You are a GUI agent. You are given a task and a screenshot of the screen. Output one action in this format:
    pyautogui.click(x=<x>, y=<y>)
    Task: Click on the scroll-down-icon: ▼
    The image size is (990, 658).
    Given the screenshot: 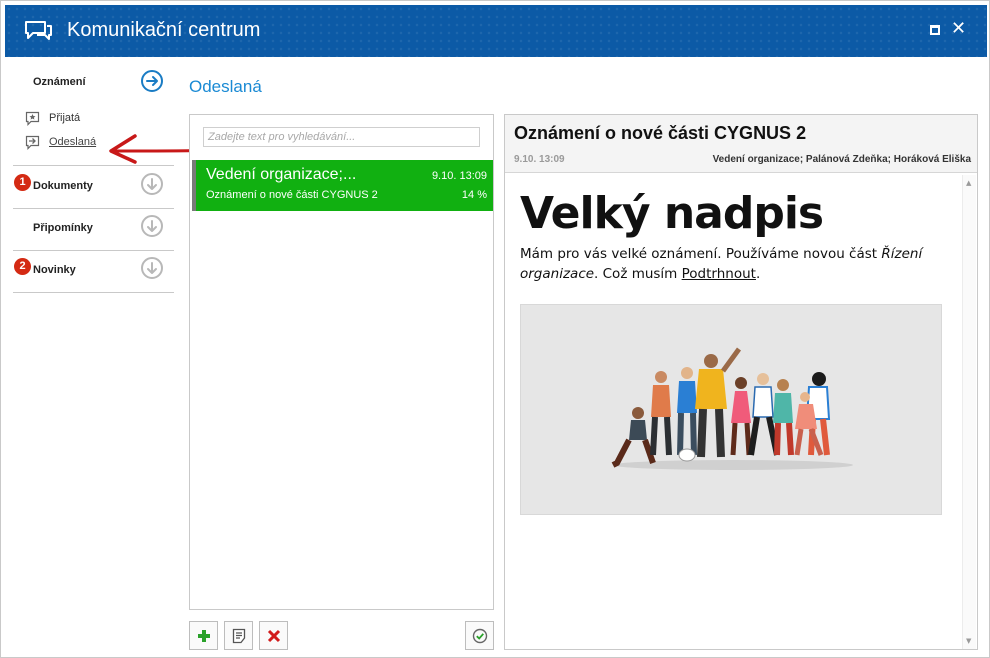 What is the action you would take?
    pyautogui.click(x=968, y=641)
    